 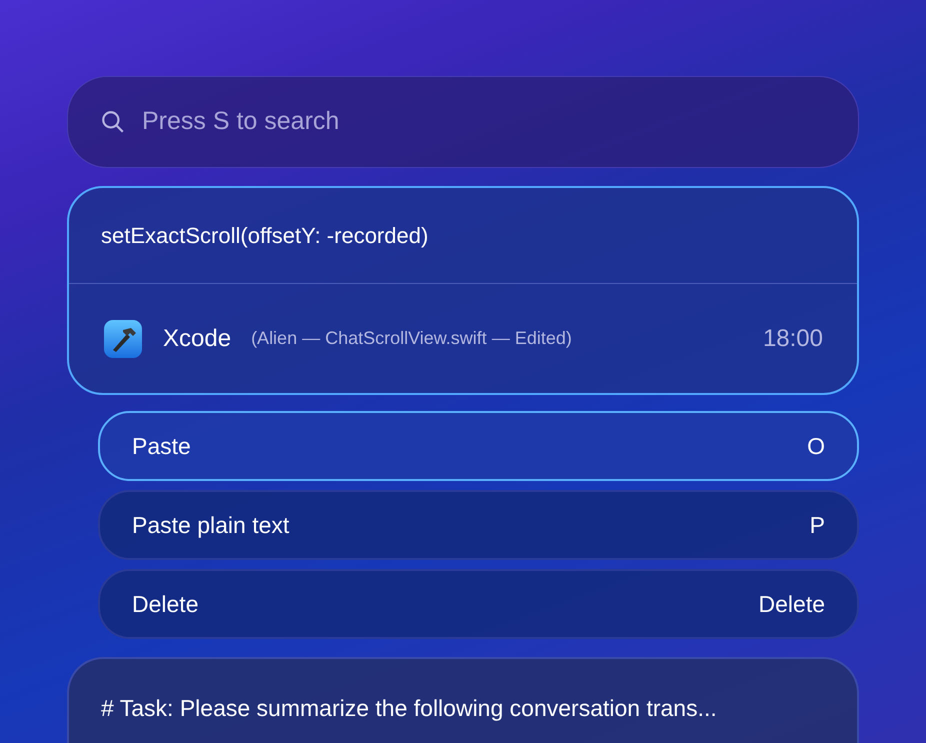 I want to click on clip-text: setExactScroll(offsetY: -recorded), so click(x=264, y=236).